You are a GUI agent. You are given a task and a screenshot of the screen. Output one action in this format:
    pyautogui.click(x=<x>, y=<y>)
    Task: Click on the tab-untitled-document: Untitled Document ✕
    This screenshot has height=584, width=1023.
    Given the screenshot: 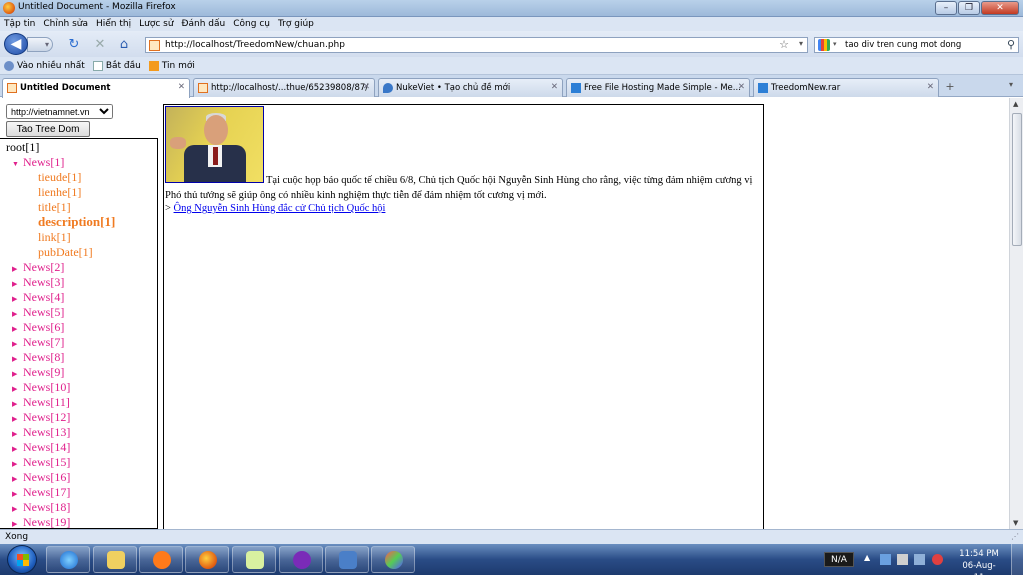 What is the action you would take?
    pyautogui.click(x=96, y=88)
    